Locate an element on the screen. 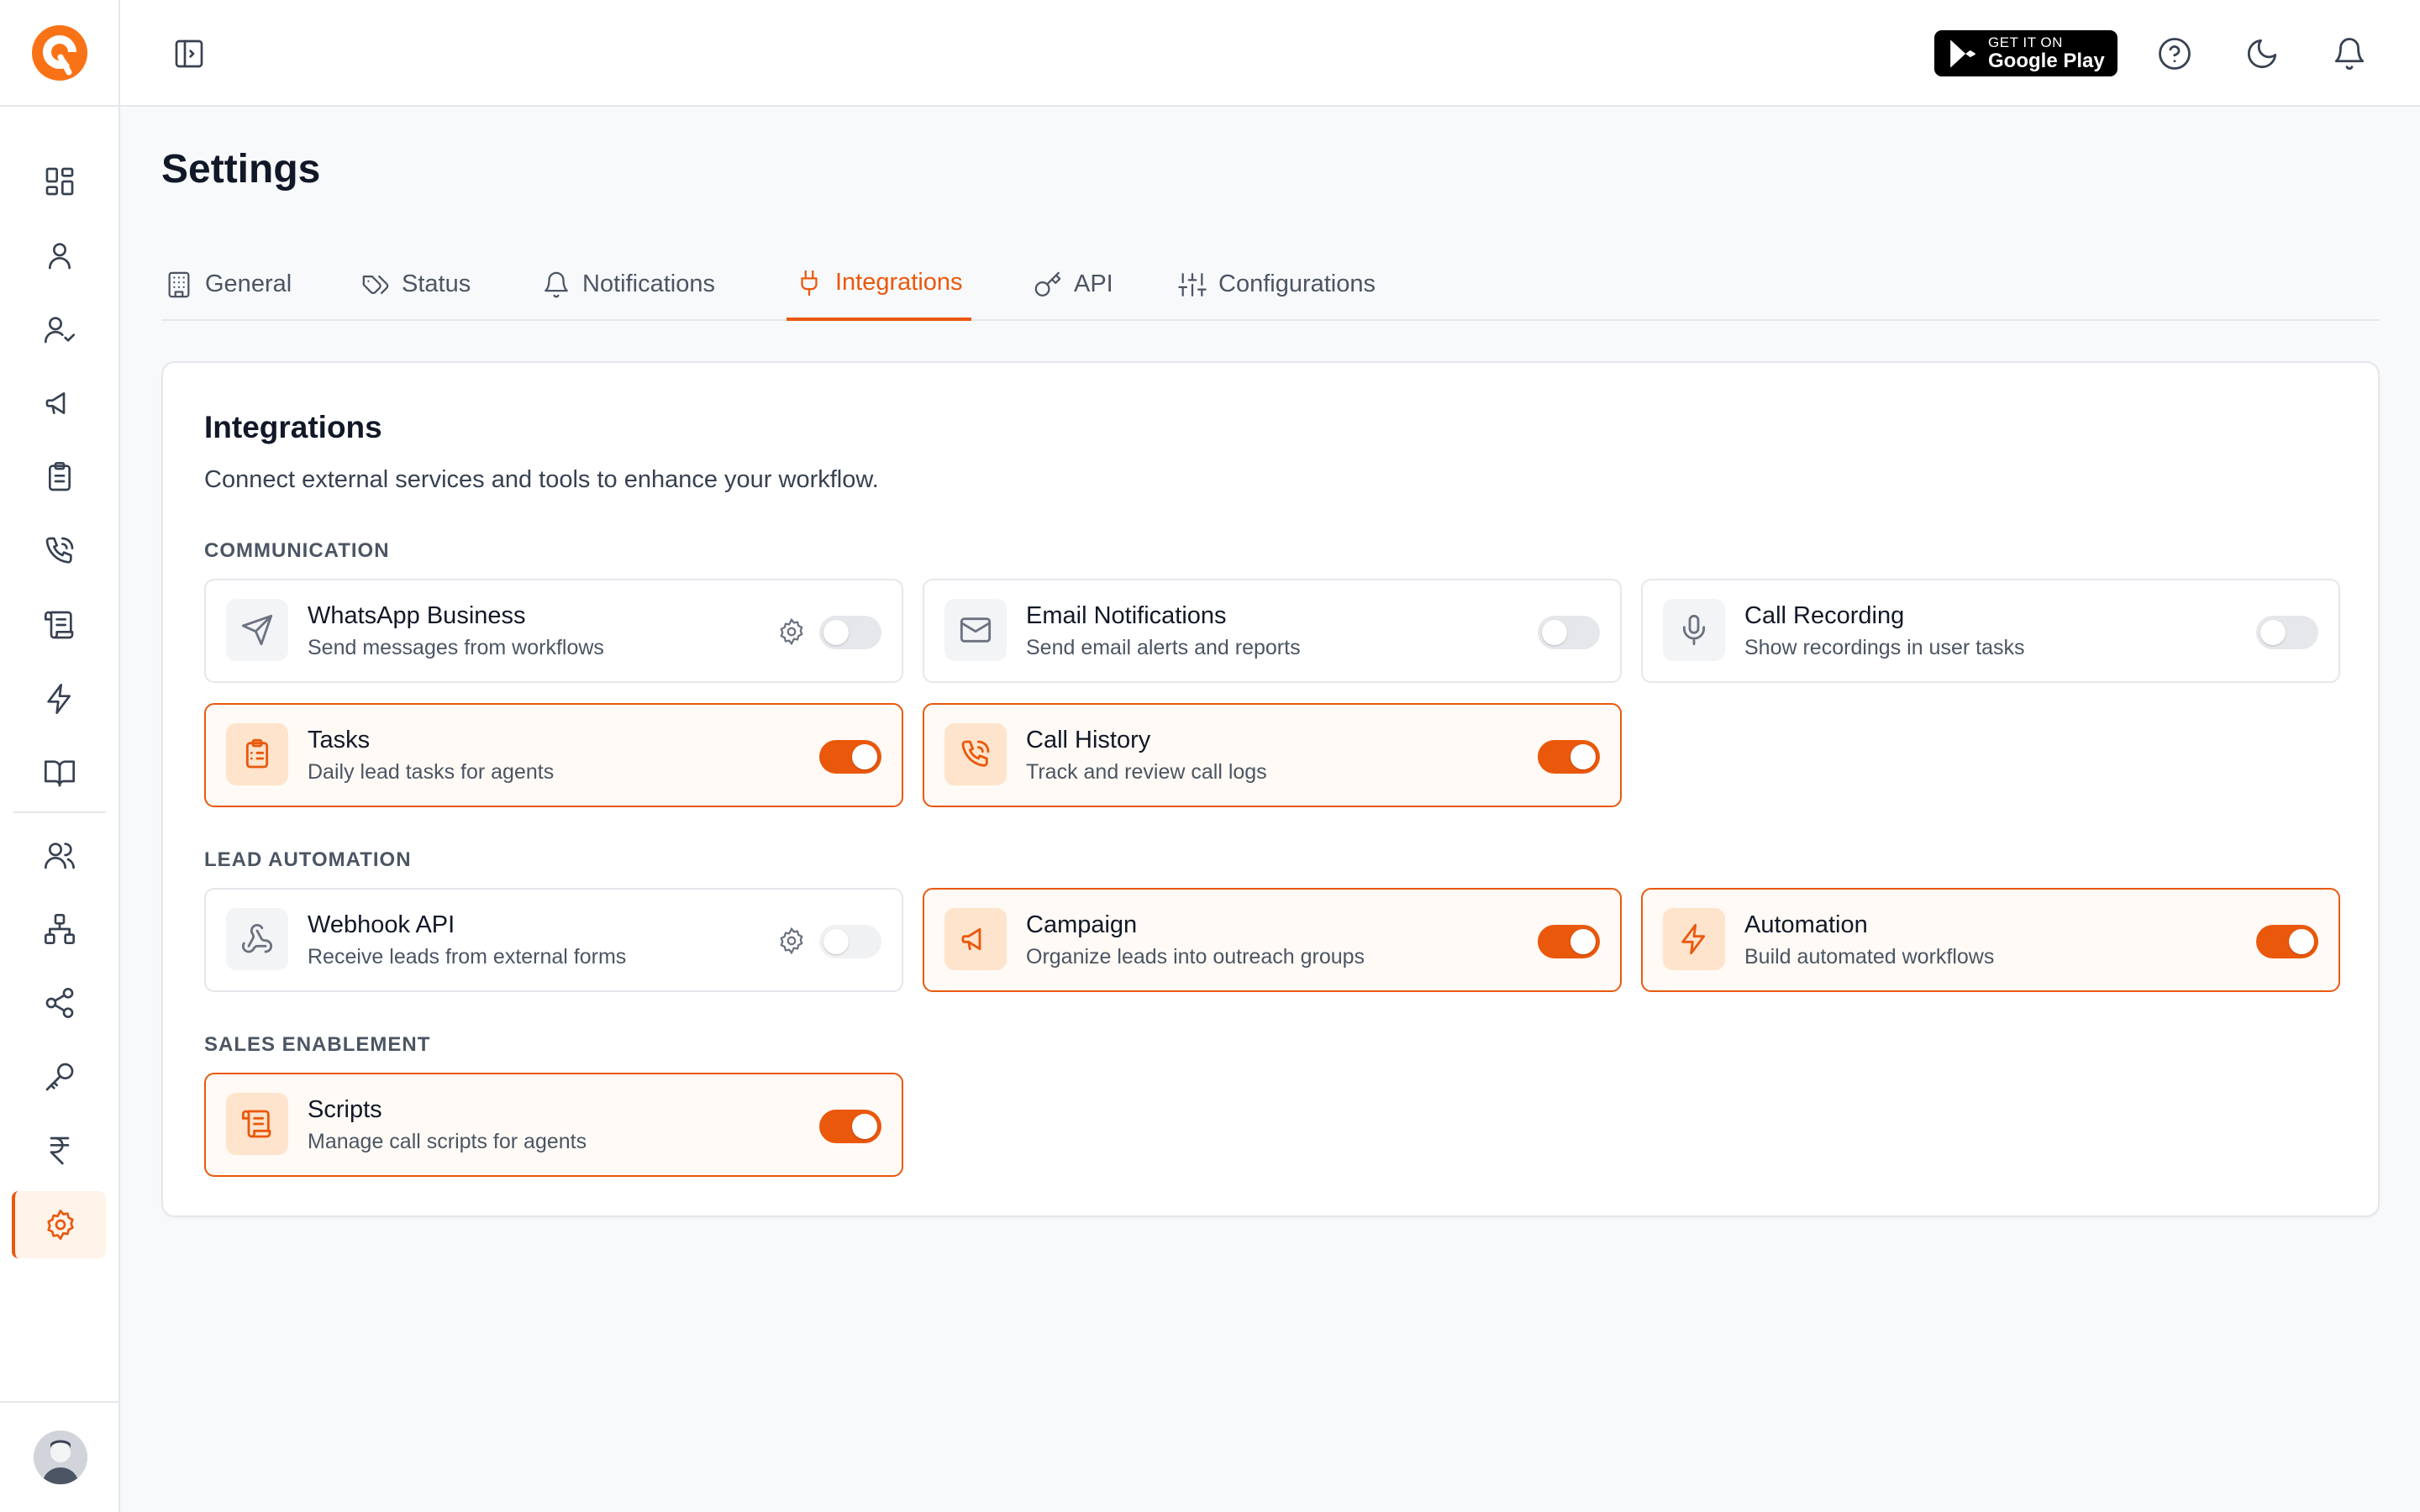 The height and width of the screenshot is (1512, 2420). sidebar-item-billing is located at coordinates (60, 1150).